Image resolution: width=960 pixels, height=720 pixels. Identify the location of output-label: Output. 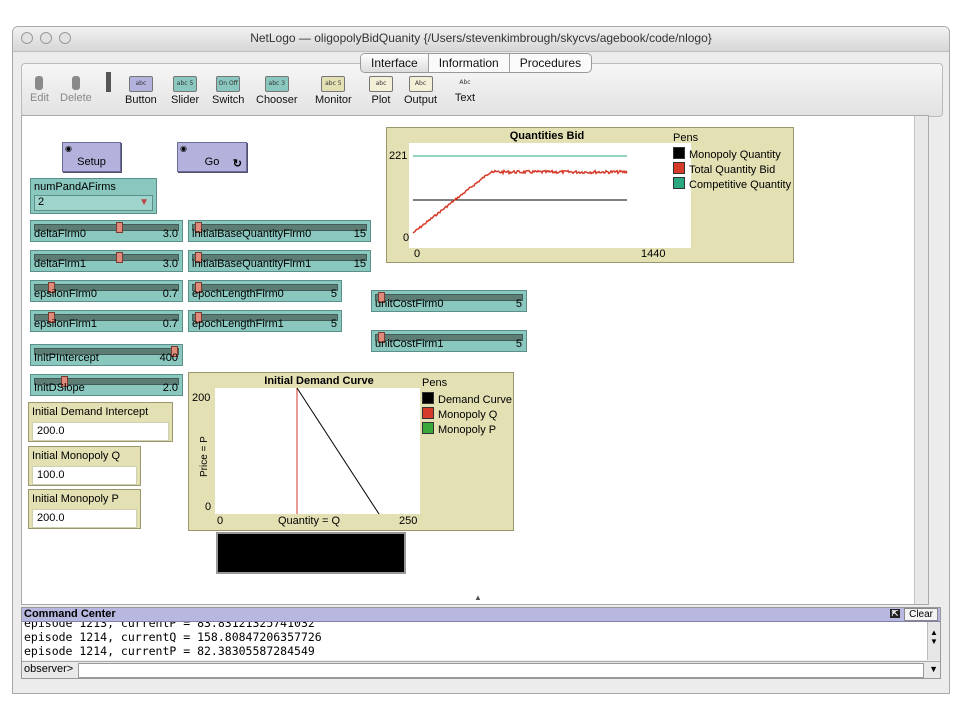
(421, 100).